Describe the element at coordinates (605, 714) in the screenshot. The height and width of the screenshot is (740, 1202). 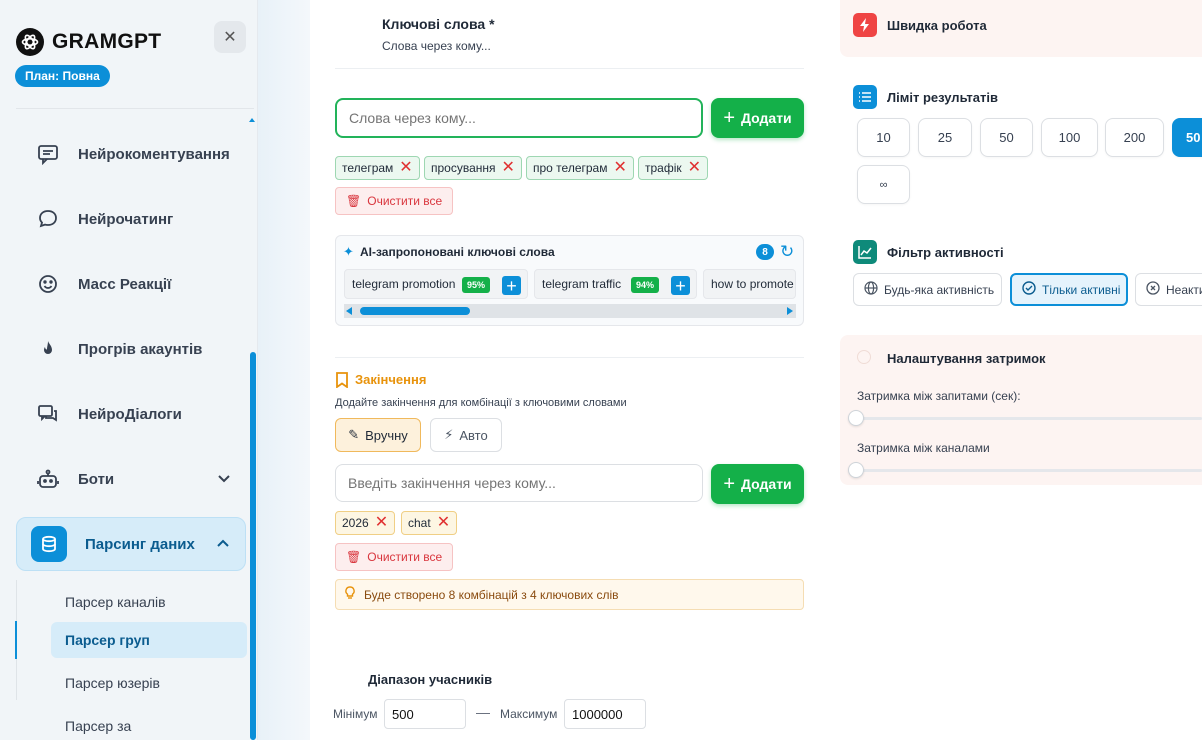
I see `max-input: 1000000` at that location.